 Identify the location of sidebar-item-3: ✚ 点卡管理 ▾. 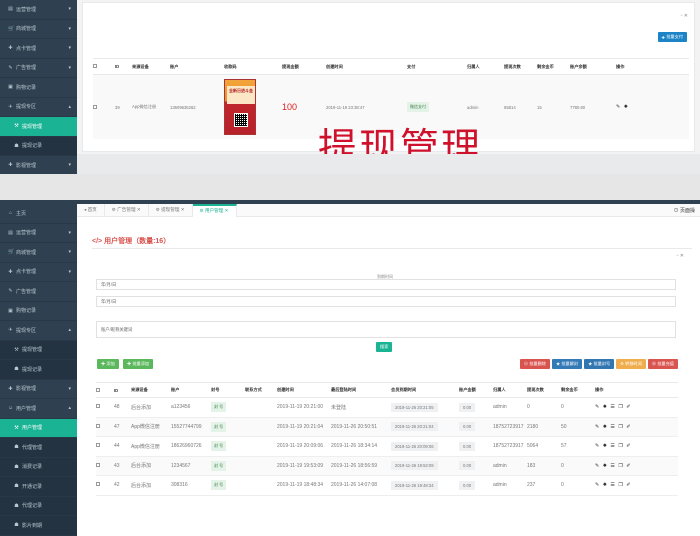
(38, 272).